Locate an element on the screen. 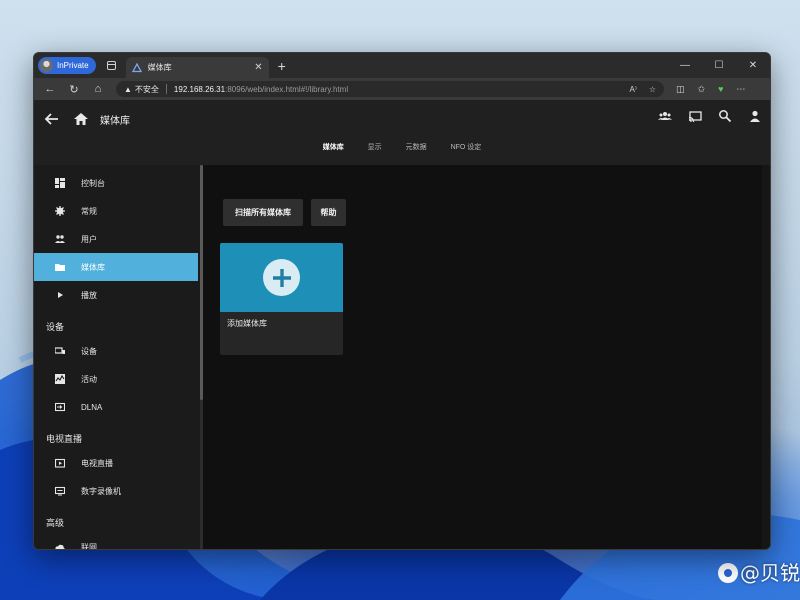  add-library-card-image is located at coordinates (281, 277).